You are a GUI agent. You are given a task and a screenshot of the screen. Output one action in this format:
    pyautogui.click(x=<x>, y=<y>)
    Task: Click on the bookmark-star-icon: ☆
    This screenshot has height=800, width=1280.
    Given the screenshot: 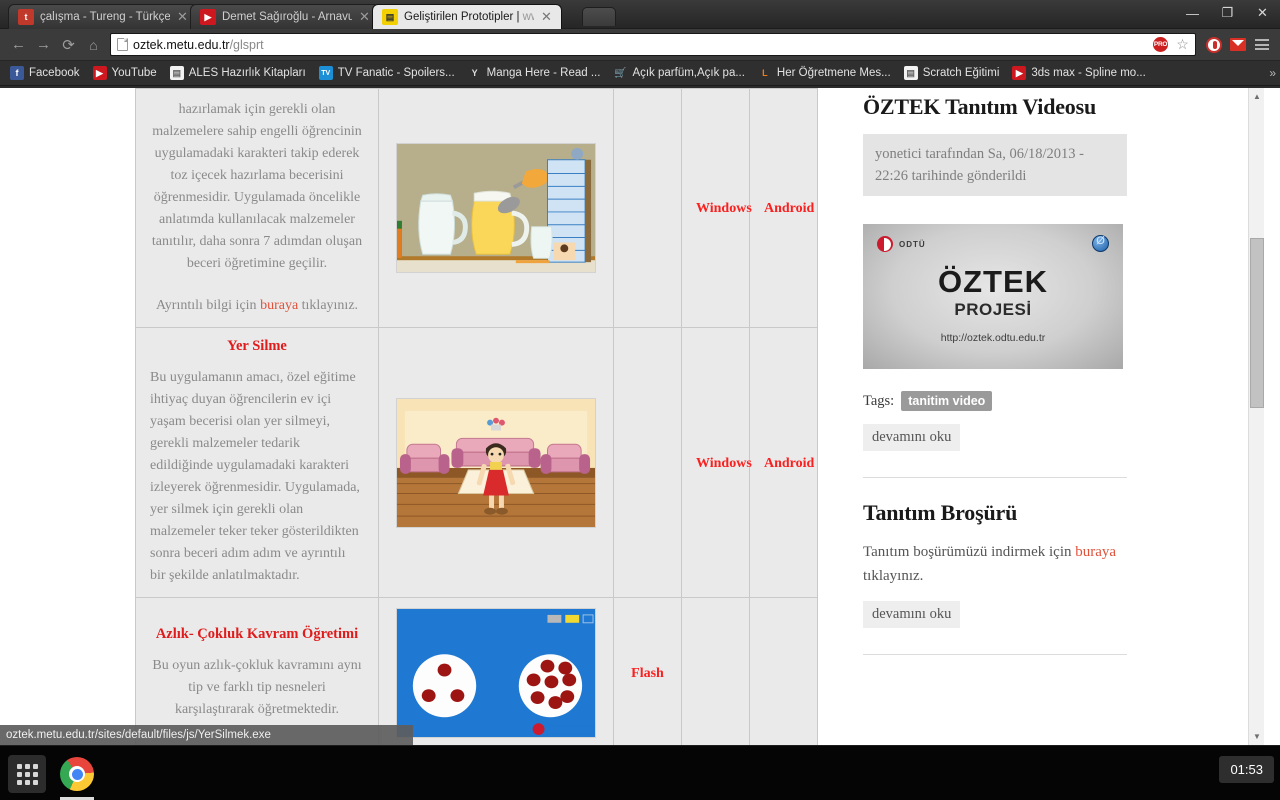 What is the action you would take?
    pyautogui.click(x=1182, y=44)
    